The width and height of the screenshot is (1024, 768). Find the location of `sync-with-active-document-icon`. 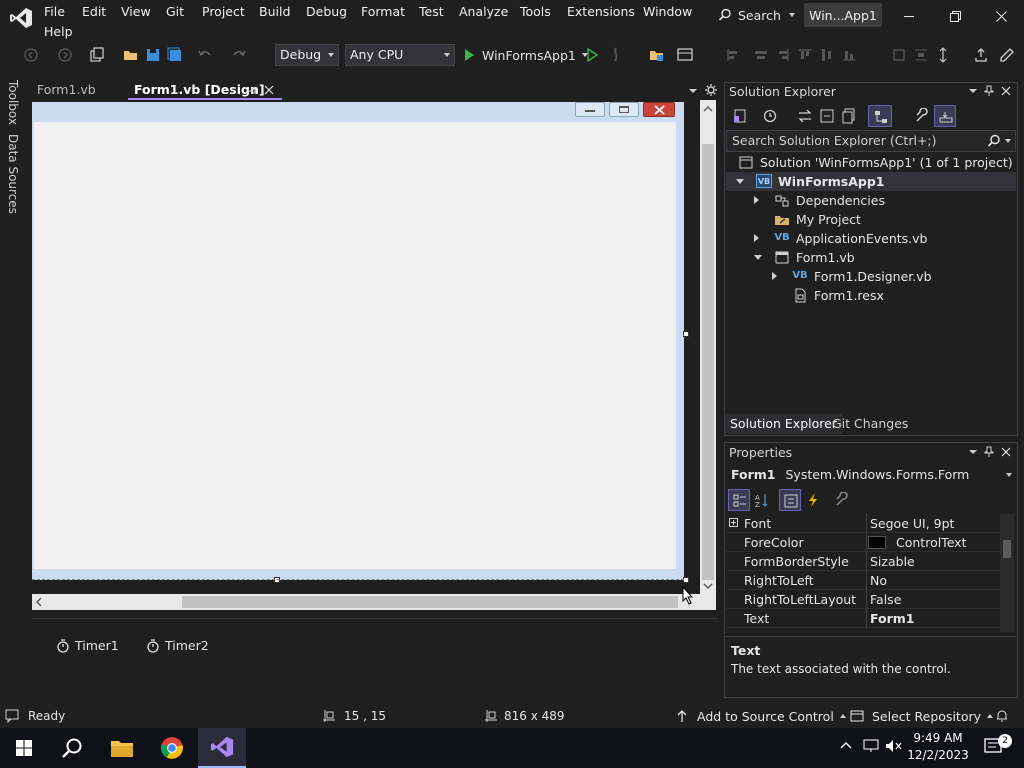

sync-with-active-document-icon is located at coordinates (805, 116).